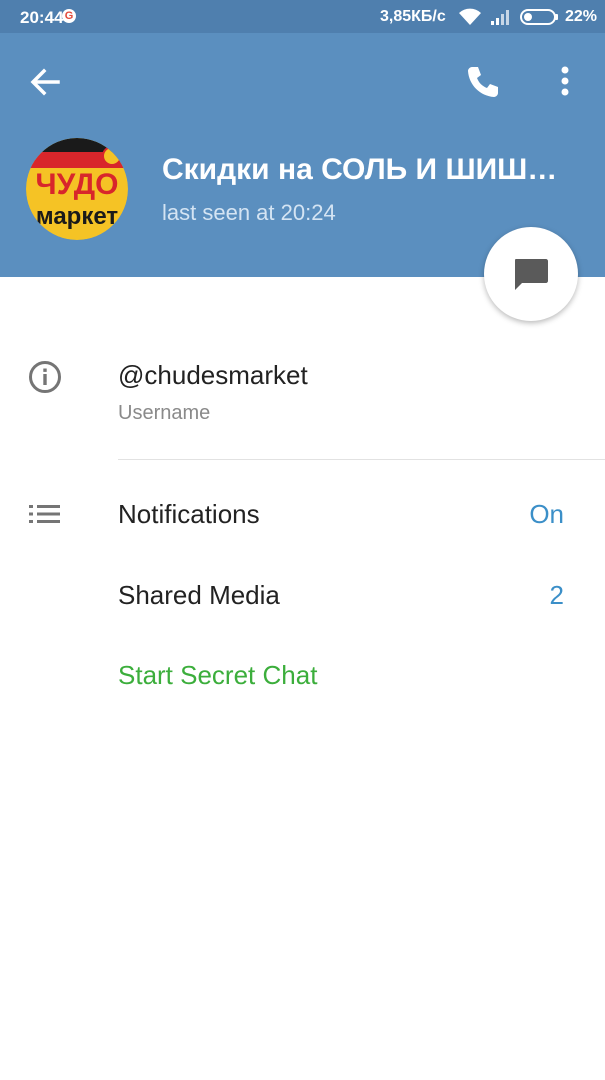  What do you see at coordinates (42, 17) in the screenshot?
I see `status-time: 20:44` at bounding box center [42, 17].